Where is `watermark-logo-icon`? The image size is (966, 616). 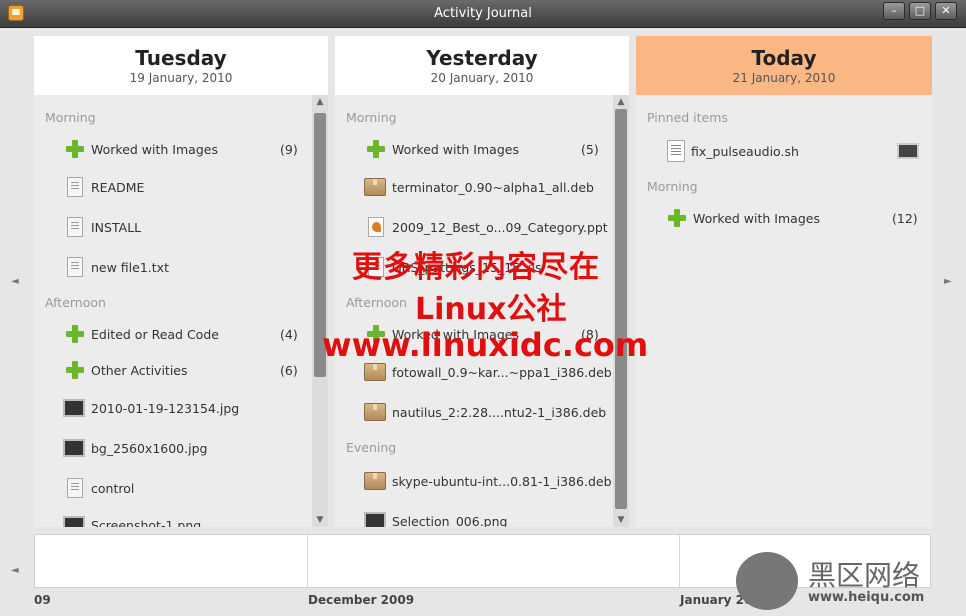
watermark-logo-icon is located at coordinates (767, 581).